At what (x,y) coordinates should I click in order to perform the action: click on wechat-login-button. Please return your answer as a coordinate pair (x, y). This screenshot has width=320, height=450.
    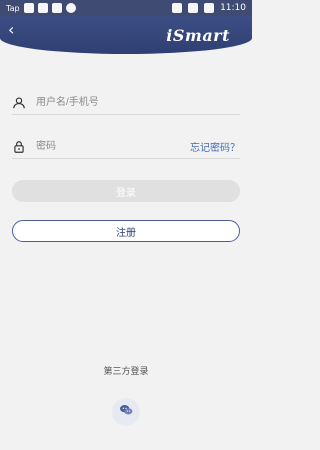
    Looking at the image, I should click on (126, 412).